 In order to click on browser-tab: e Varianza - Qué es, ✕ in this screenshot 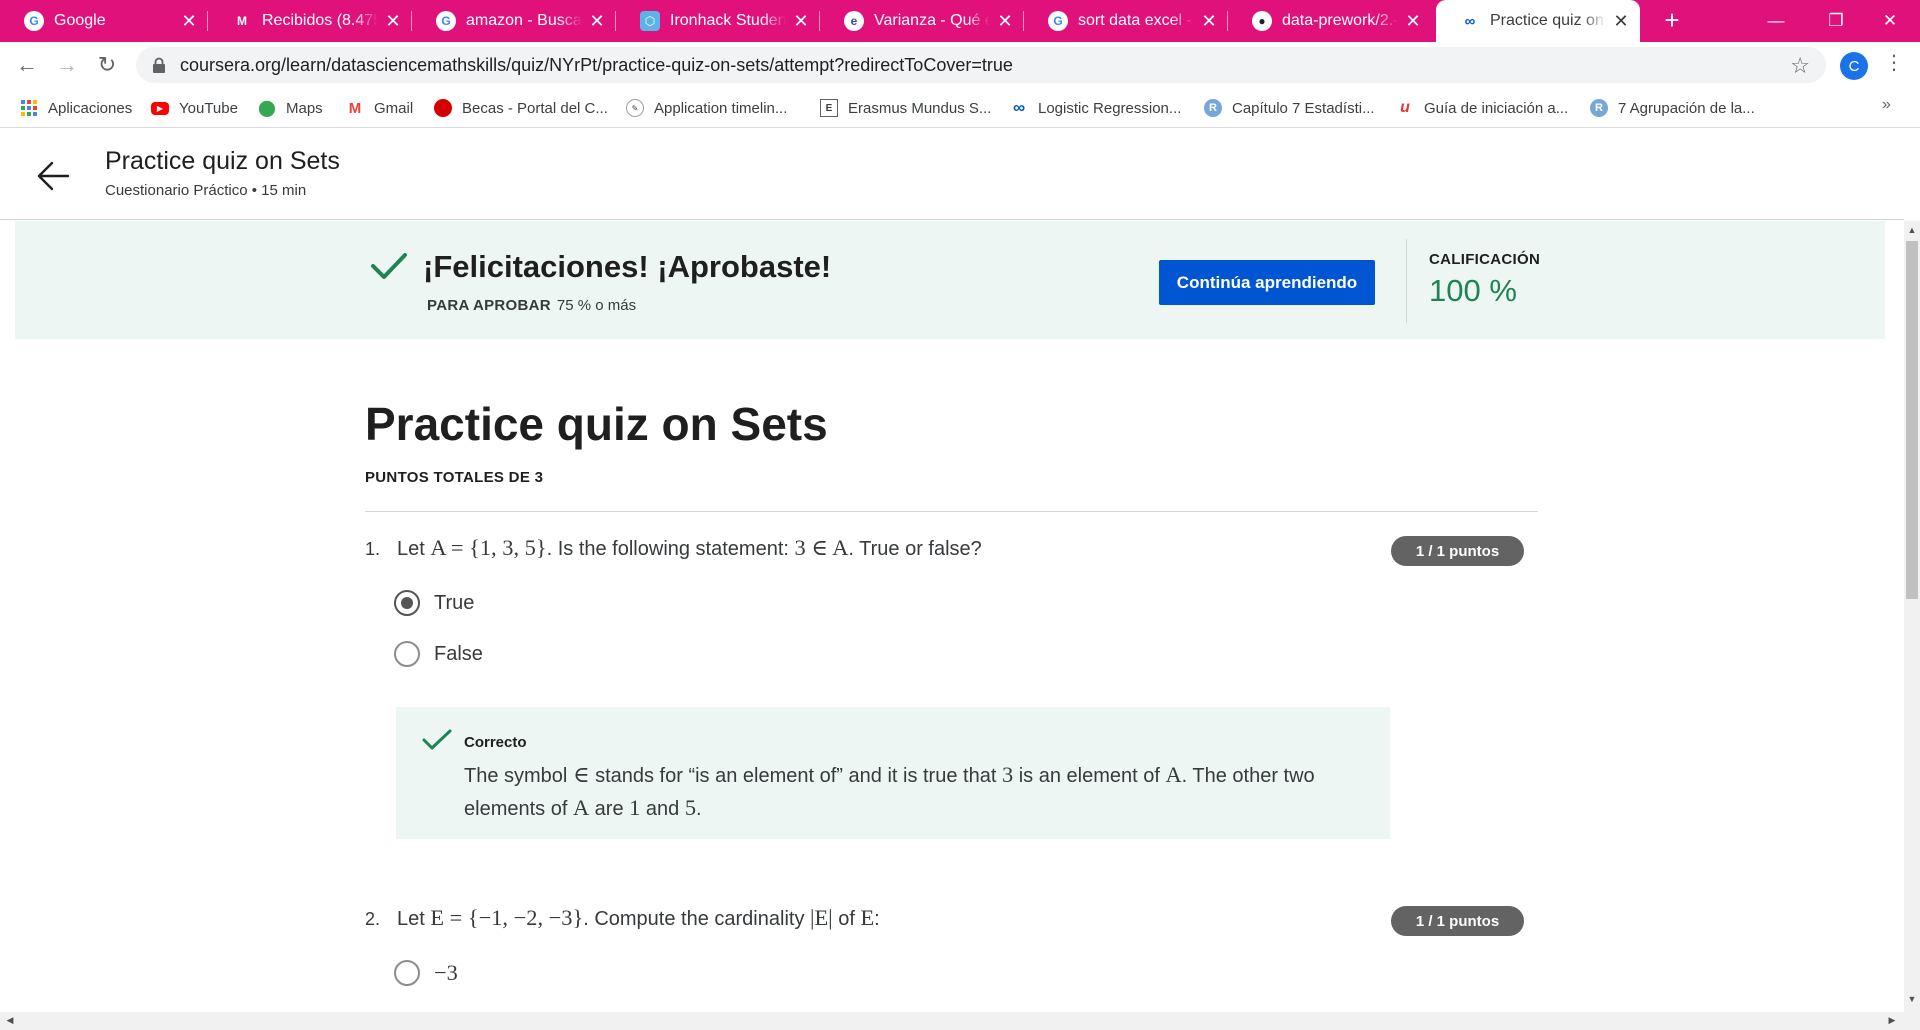, I will do `click(922, 21)`.